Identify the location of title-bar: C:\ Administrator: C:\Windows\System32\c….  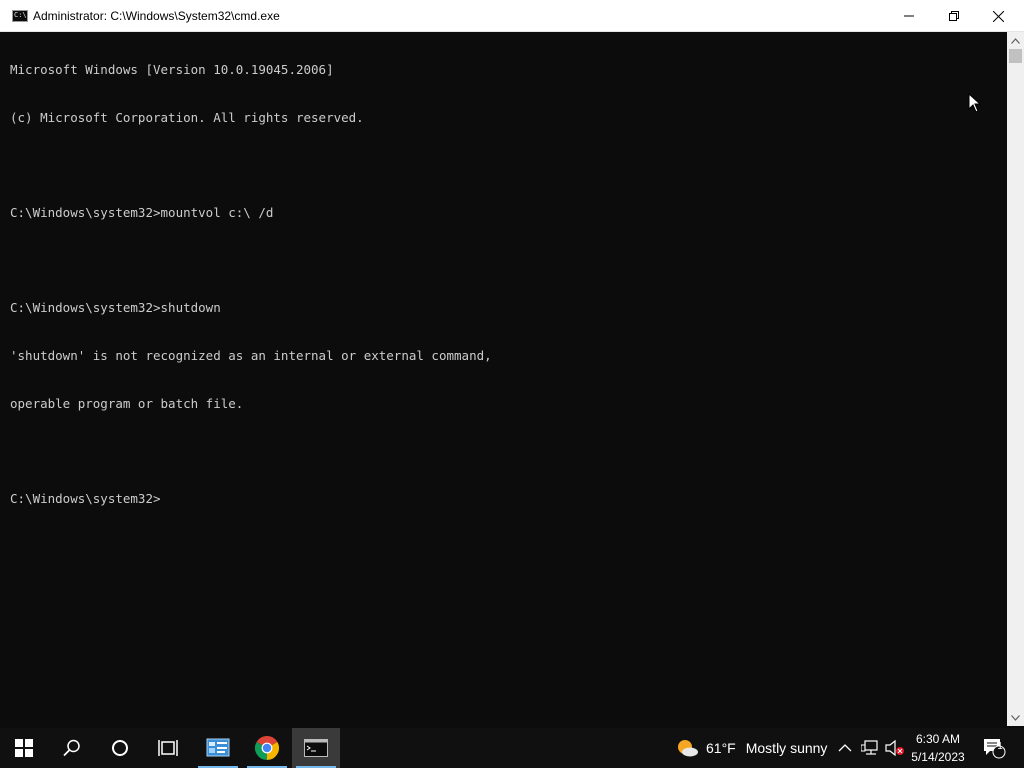
(512, 16).